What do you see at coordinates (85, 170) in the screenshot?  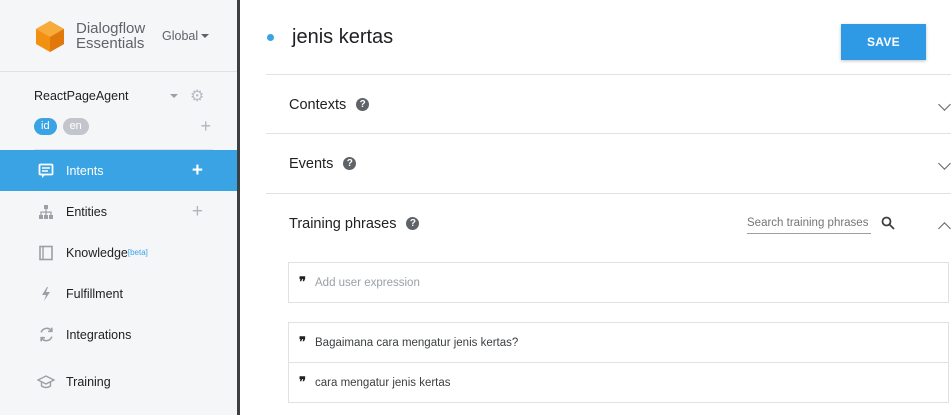 I see `sidebar-item-label: Intents` at bounding box center [85, 170].